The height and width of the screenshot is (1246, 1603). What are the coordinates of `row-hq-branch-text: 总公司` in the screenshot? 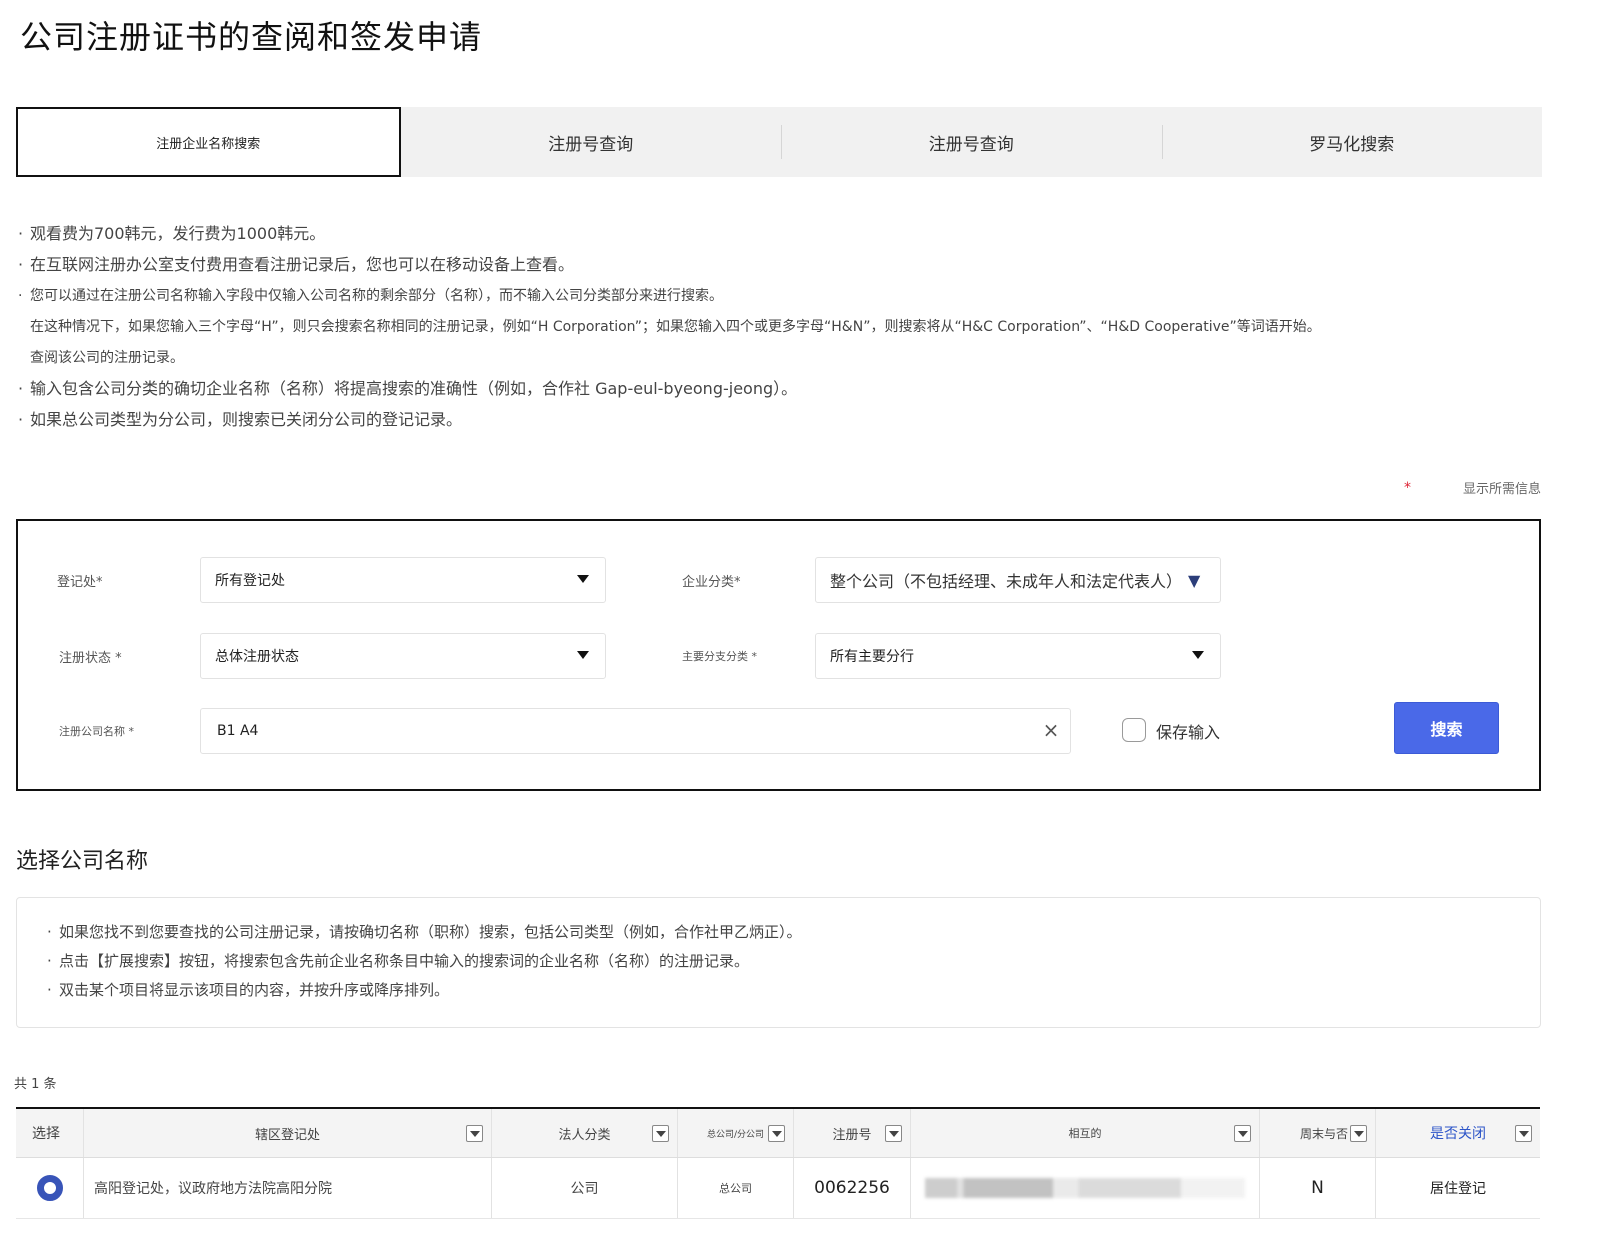 It's located at (735, 1188).